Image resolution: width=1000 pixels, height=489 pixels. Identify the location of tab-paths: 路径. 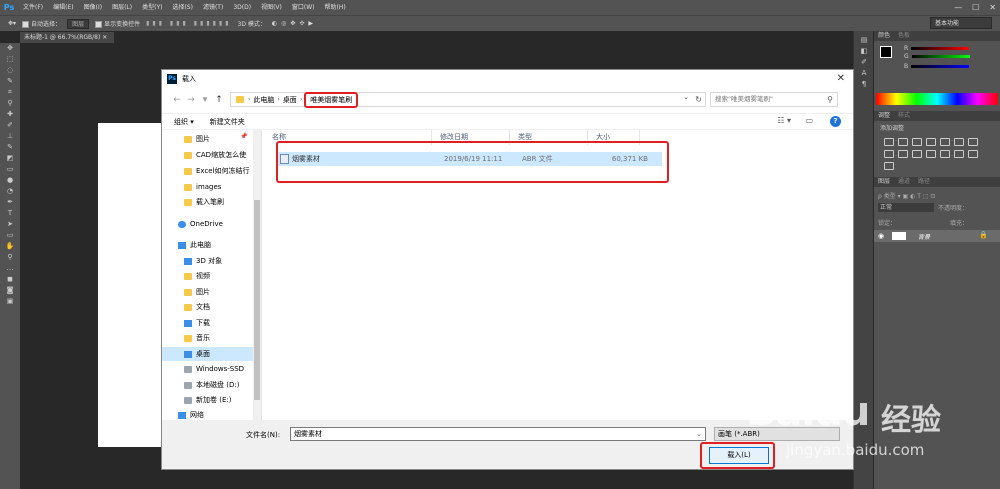
(924, 182).